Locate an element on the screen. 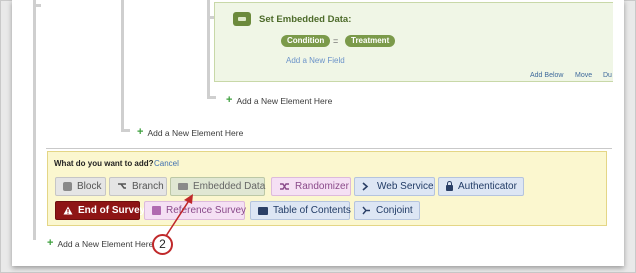  annotation-arrow is located at coordinates (179, 215).